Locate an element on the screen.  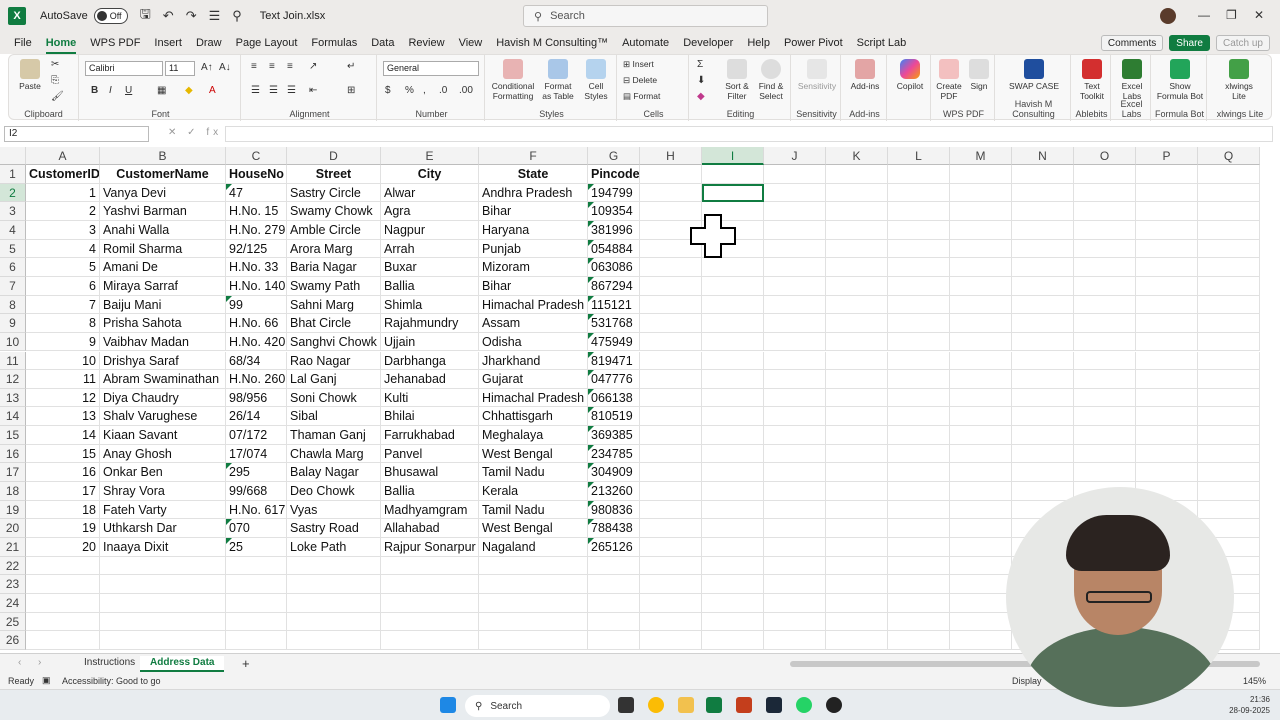
align-right-icon: ☰ is located at coordinates (291, 90).